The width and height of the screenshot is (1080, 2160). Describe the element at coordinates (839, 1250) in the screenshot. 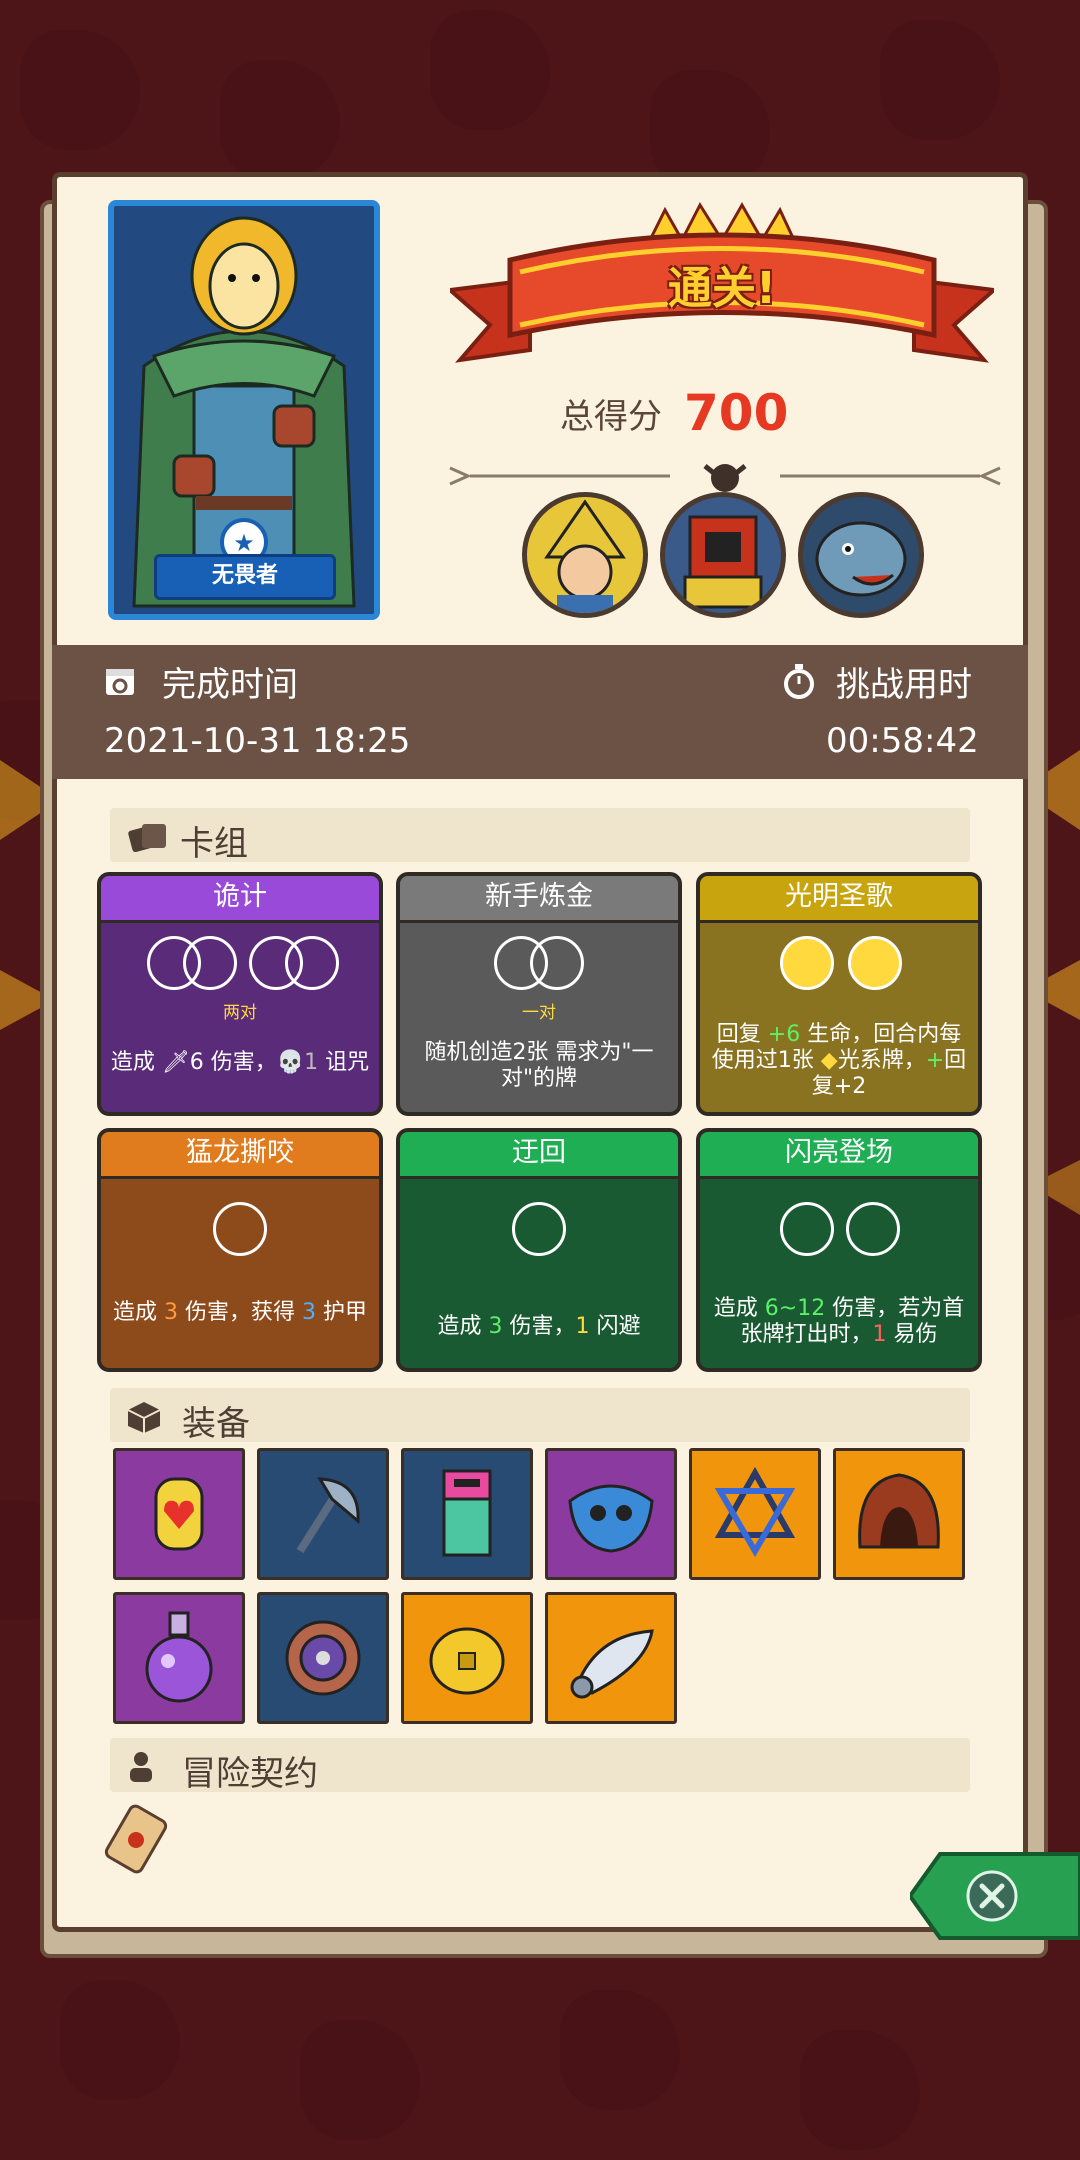

I see `card-grand-entrance: 闪亮登场 造成 6~12 伤害，若为首张牌打出时，1 易伤` at that location.